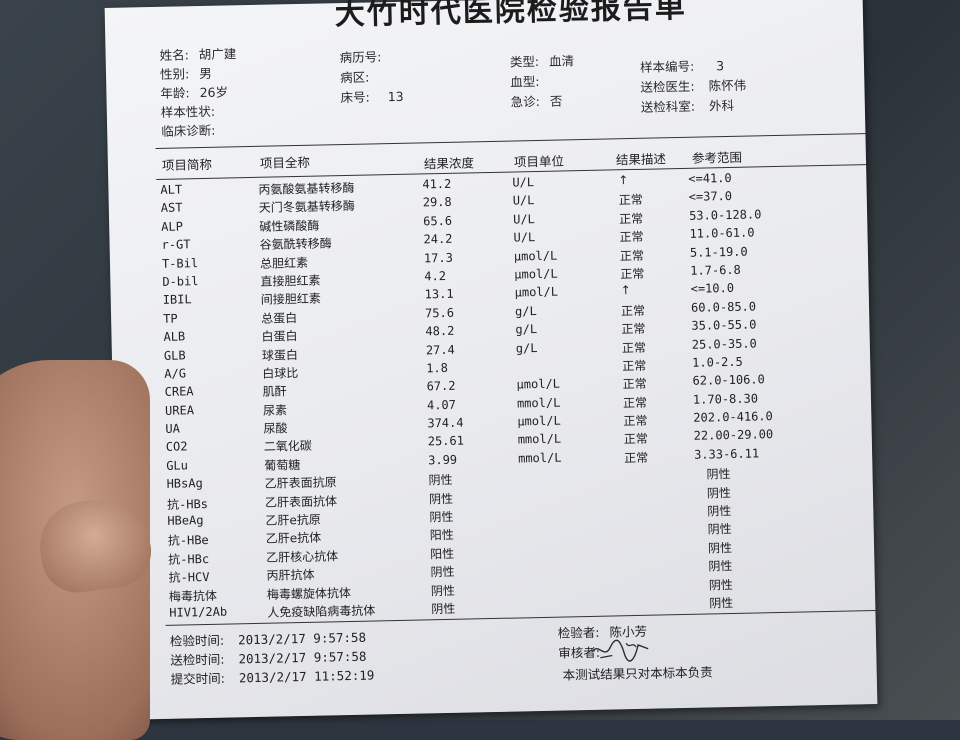  What do you see at coordinates (171, 189) in the screenshot?
I see `cell-code: ALT` at bounding box center [171, 189].